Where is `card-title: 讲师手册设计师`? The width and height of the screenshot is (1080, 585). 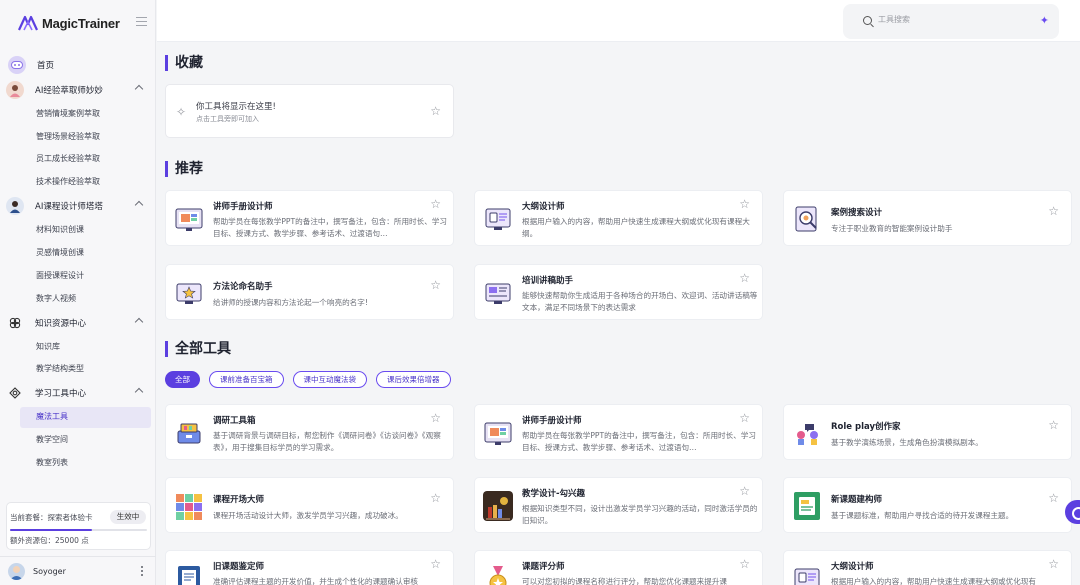 card-title: 讲师手册设计师 is located at coordinates (243, 207).